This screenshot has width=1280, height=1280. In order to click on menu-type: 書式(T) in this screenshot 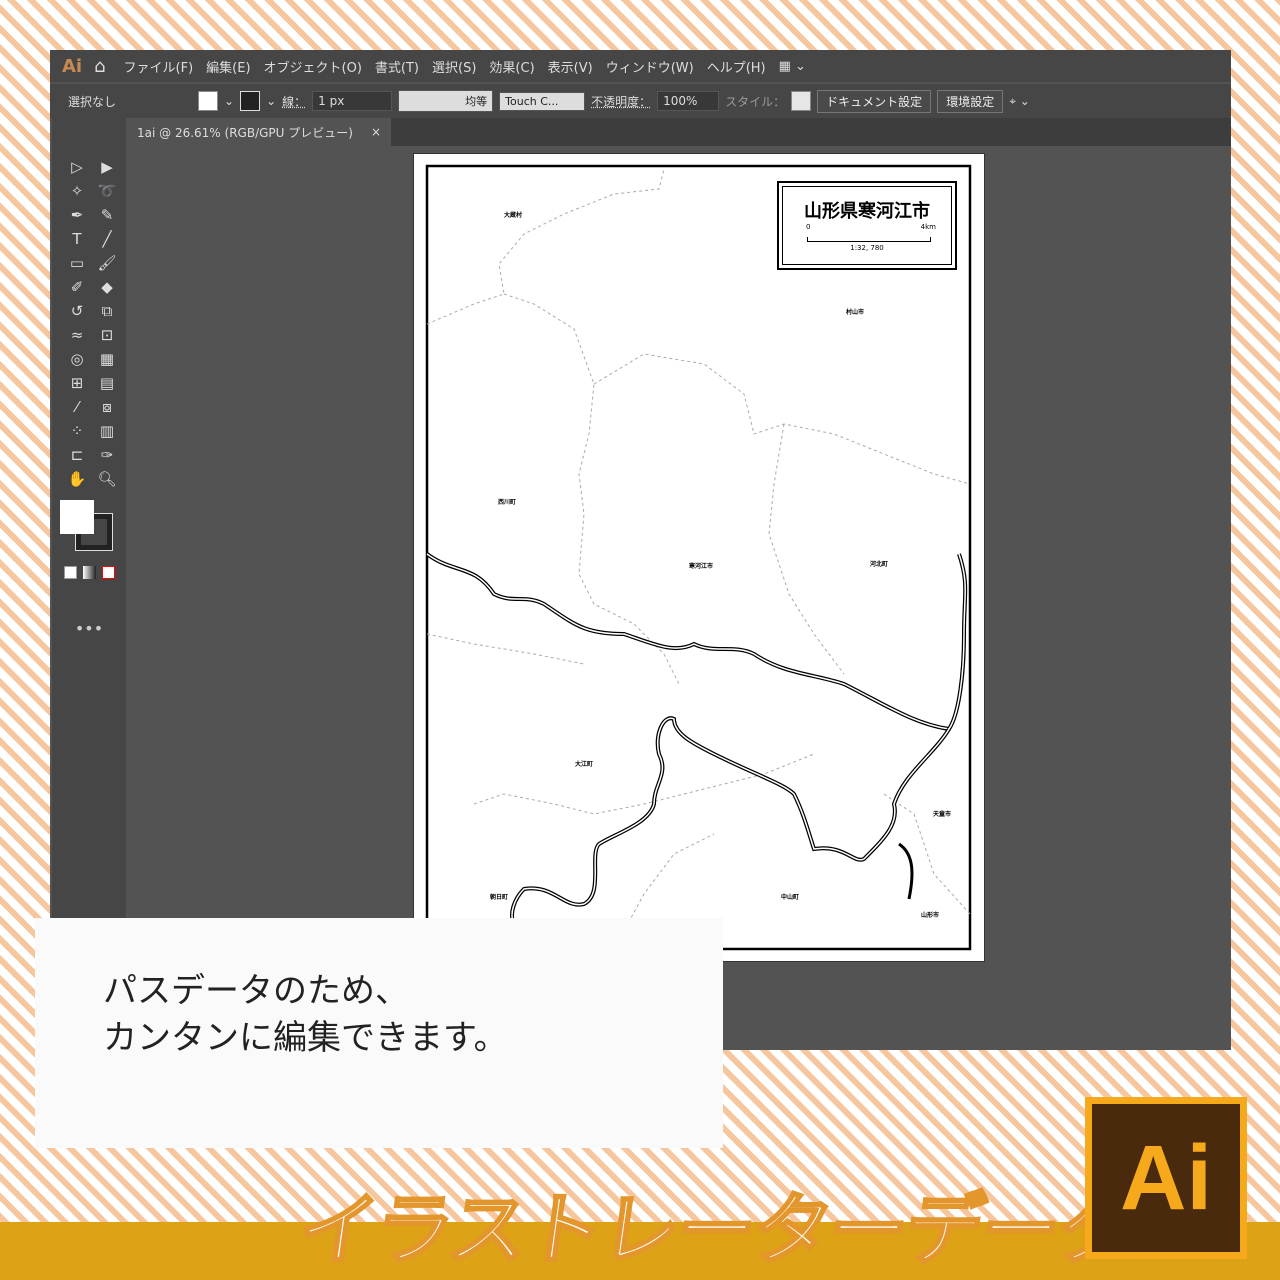, I will do `click(397, 66)`.